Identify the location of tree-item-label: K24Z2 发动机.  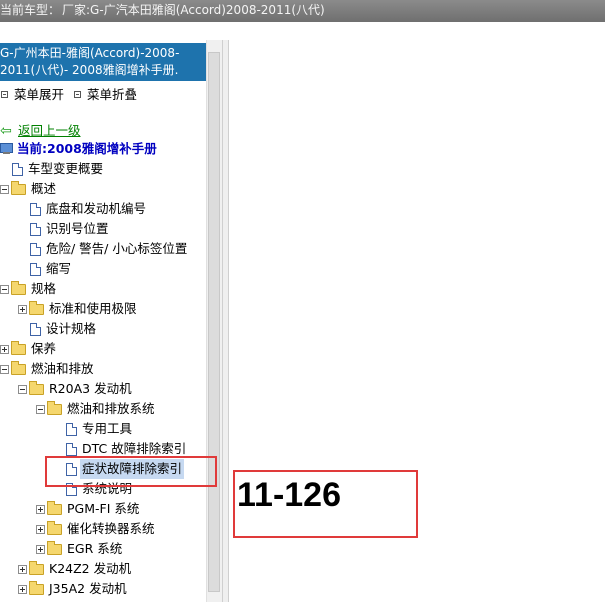
(90, 568).